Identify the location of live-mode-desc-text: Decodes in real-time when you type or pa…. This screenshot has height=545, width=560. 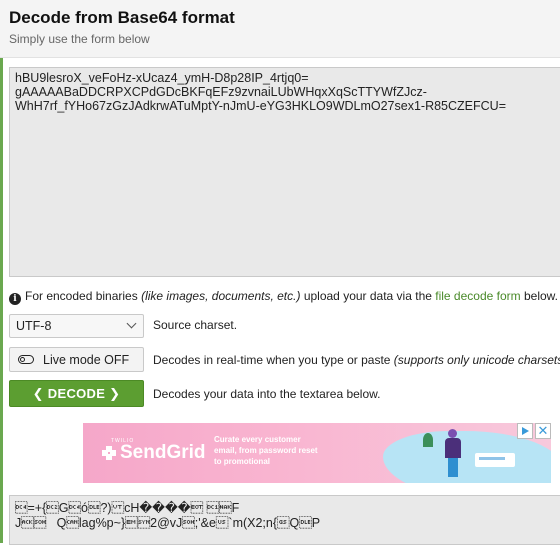
(273, 360).